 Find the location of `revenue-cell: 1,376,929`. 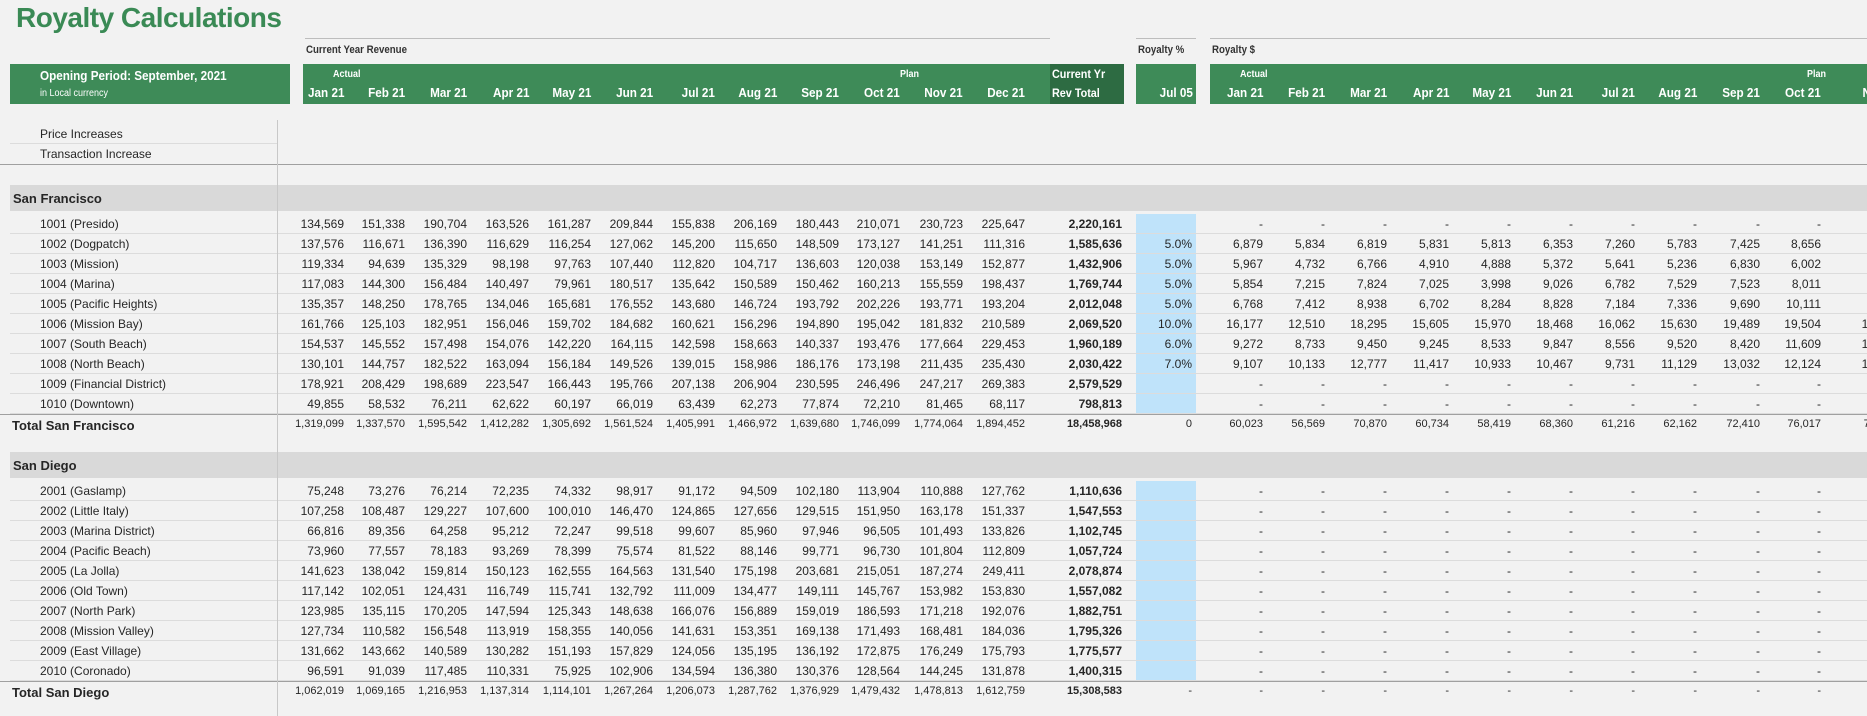

revenue-cell: 1,376,929 is located at coordinates (814, 691).